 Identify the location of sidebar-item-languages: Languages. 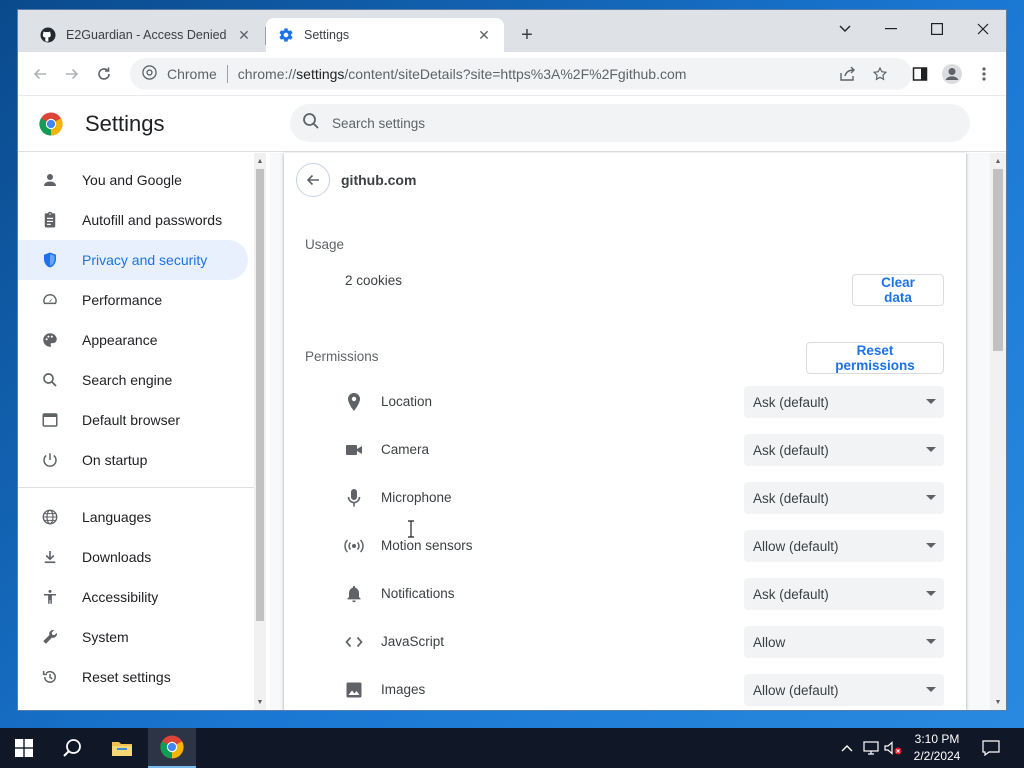
(133, 517).